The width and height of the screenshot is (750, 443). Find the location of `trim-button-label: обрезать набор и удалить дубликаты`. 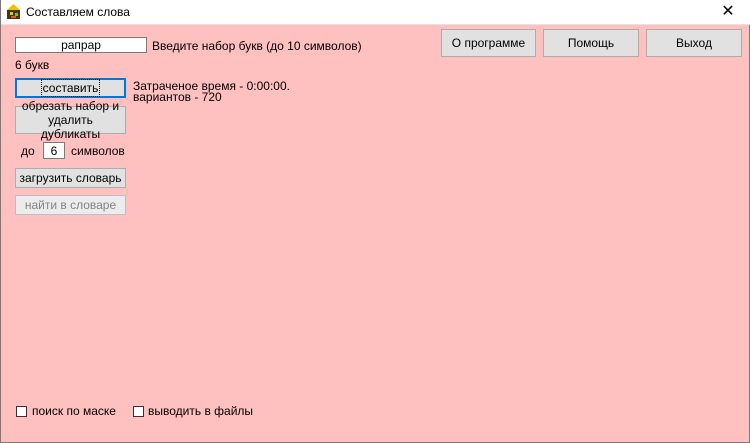

trim-button-label: обрезать набор и удалить дубликаты is located at coordinates (70, 120).